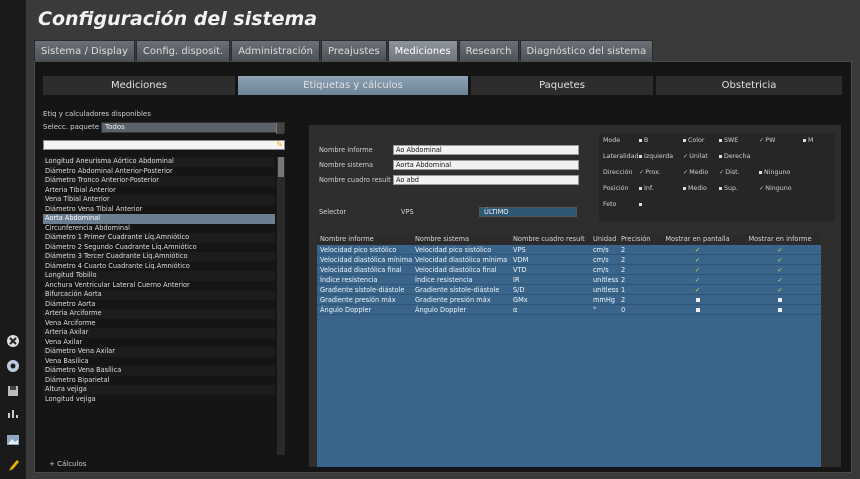 The height and width of the screenshot is (479, 860). What do you see at coordinates (159, 229) in the screenshot?
I see `list-item: Circunferencia Abdominal` at bounding box center [159, 229].